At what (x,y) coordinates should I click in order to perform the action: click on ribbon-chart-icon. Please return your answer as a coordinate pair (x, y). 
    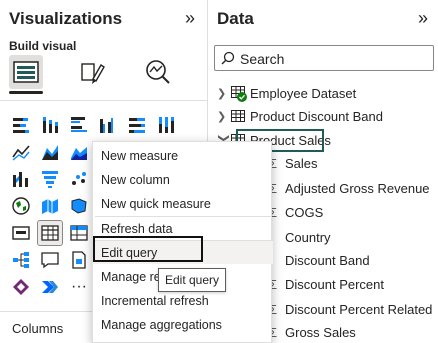
    Looking at the image, I should click on (21, 179).